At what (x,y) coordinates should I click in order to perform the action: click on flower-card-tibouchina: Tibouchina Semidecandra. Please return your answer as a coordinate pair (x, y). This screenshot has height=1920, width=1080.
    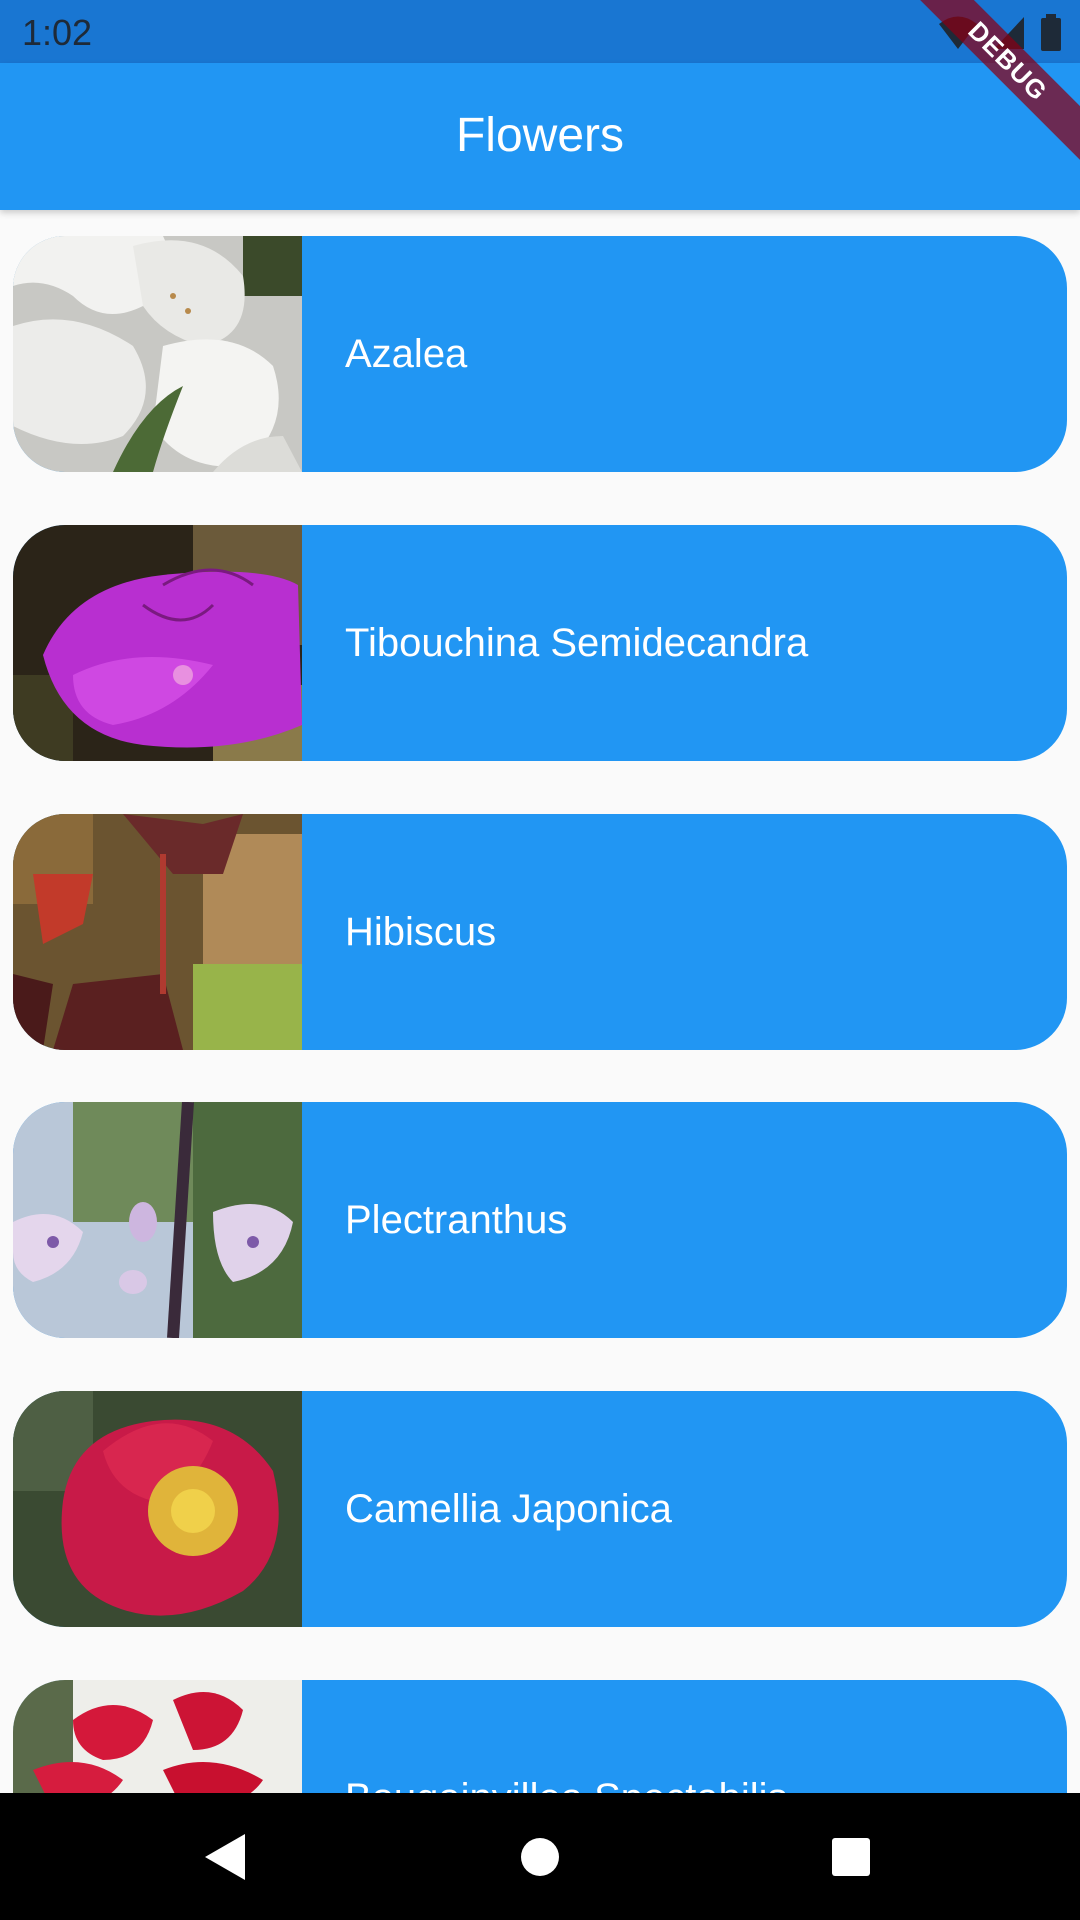
    Looking at the image, I should click on (540, 643).